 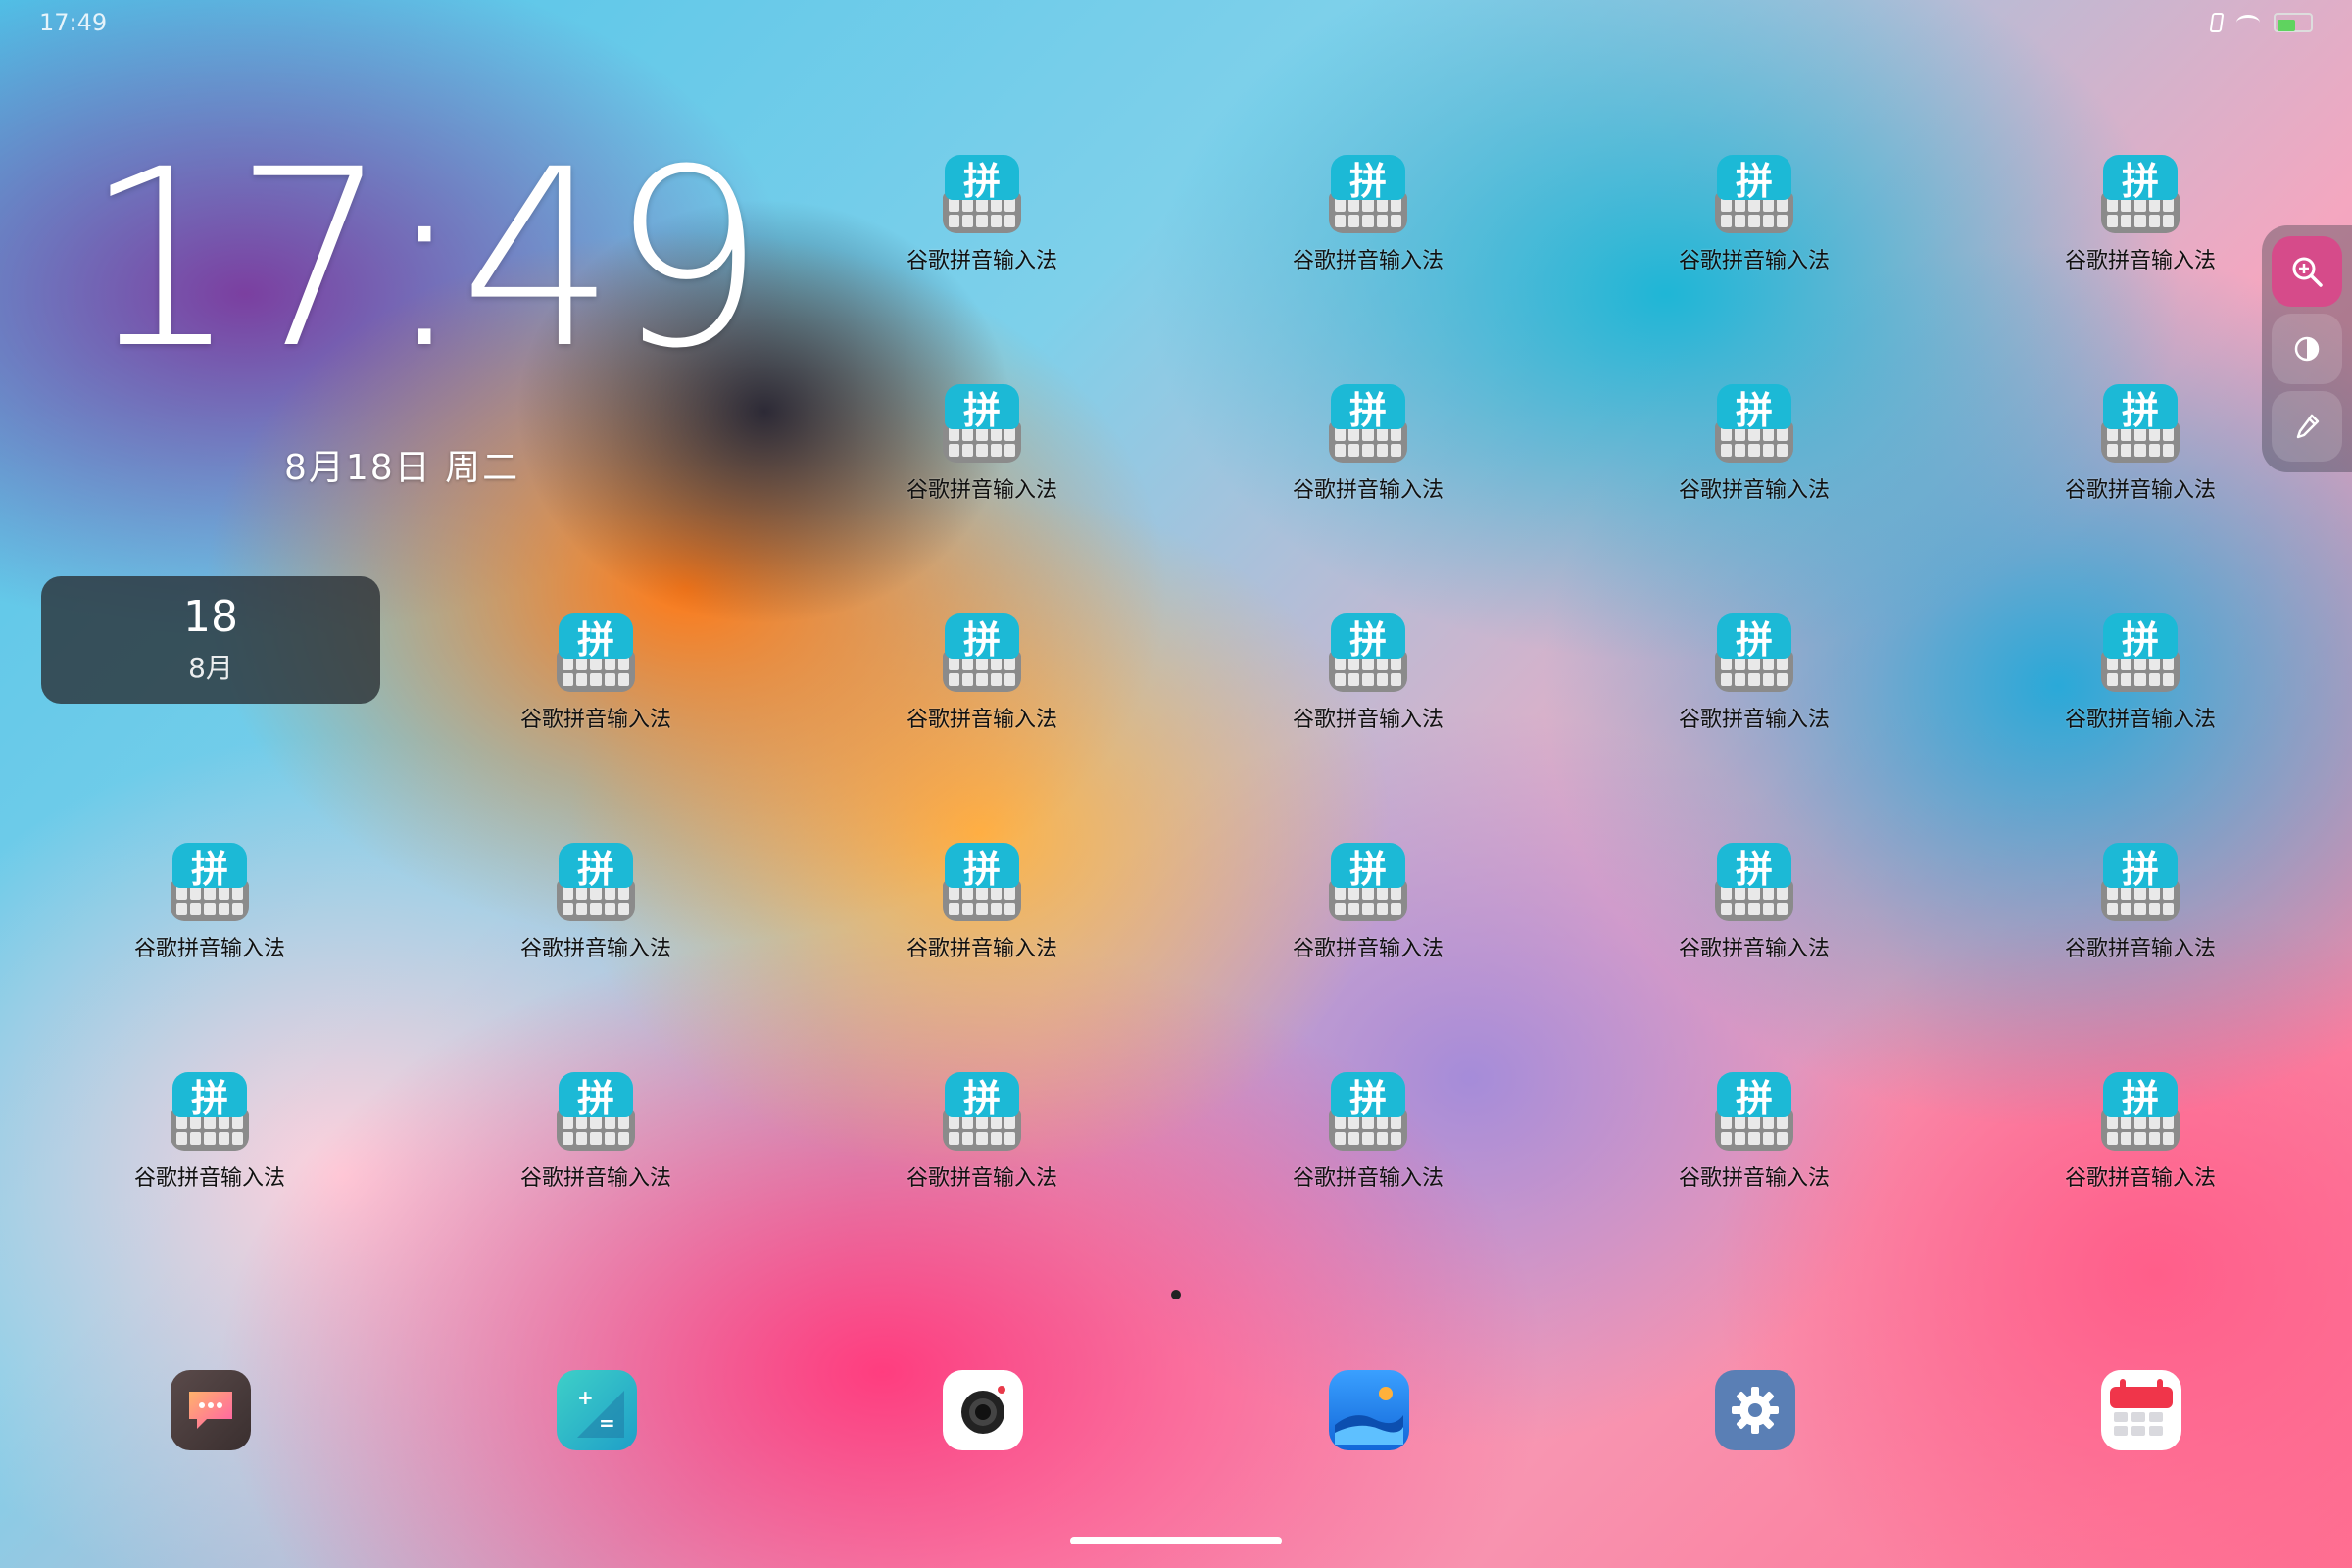 I want to click on gear-icon, so click(x=1756, y=1410).